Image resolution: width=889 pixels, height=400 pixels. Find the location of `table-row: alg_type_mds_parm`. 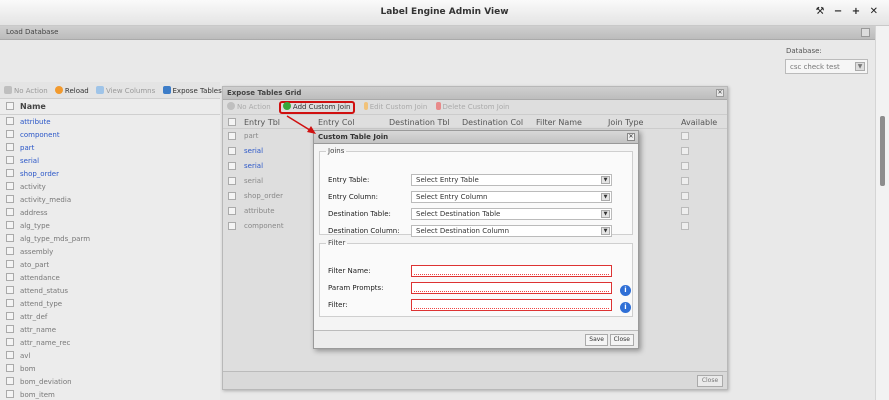

table-row: alg_type_mds_parm is located at coordinates (110, 238).